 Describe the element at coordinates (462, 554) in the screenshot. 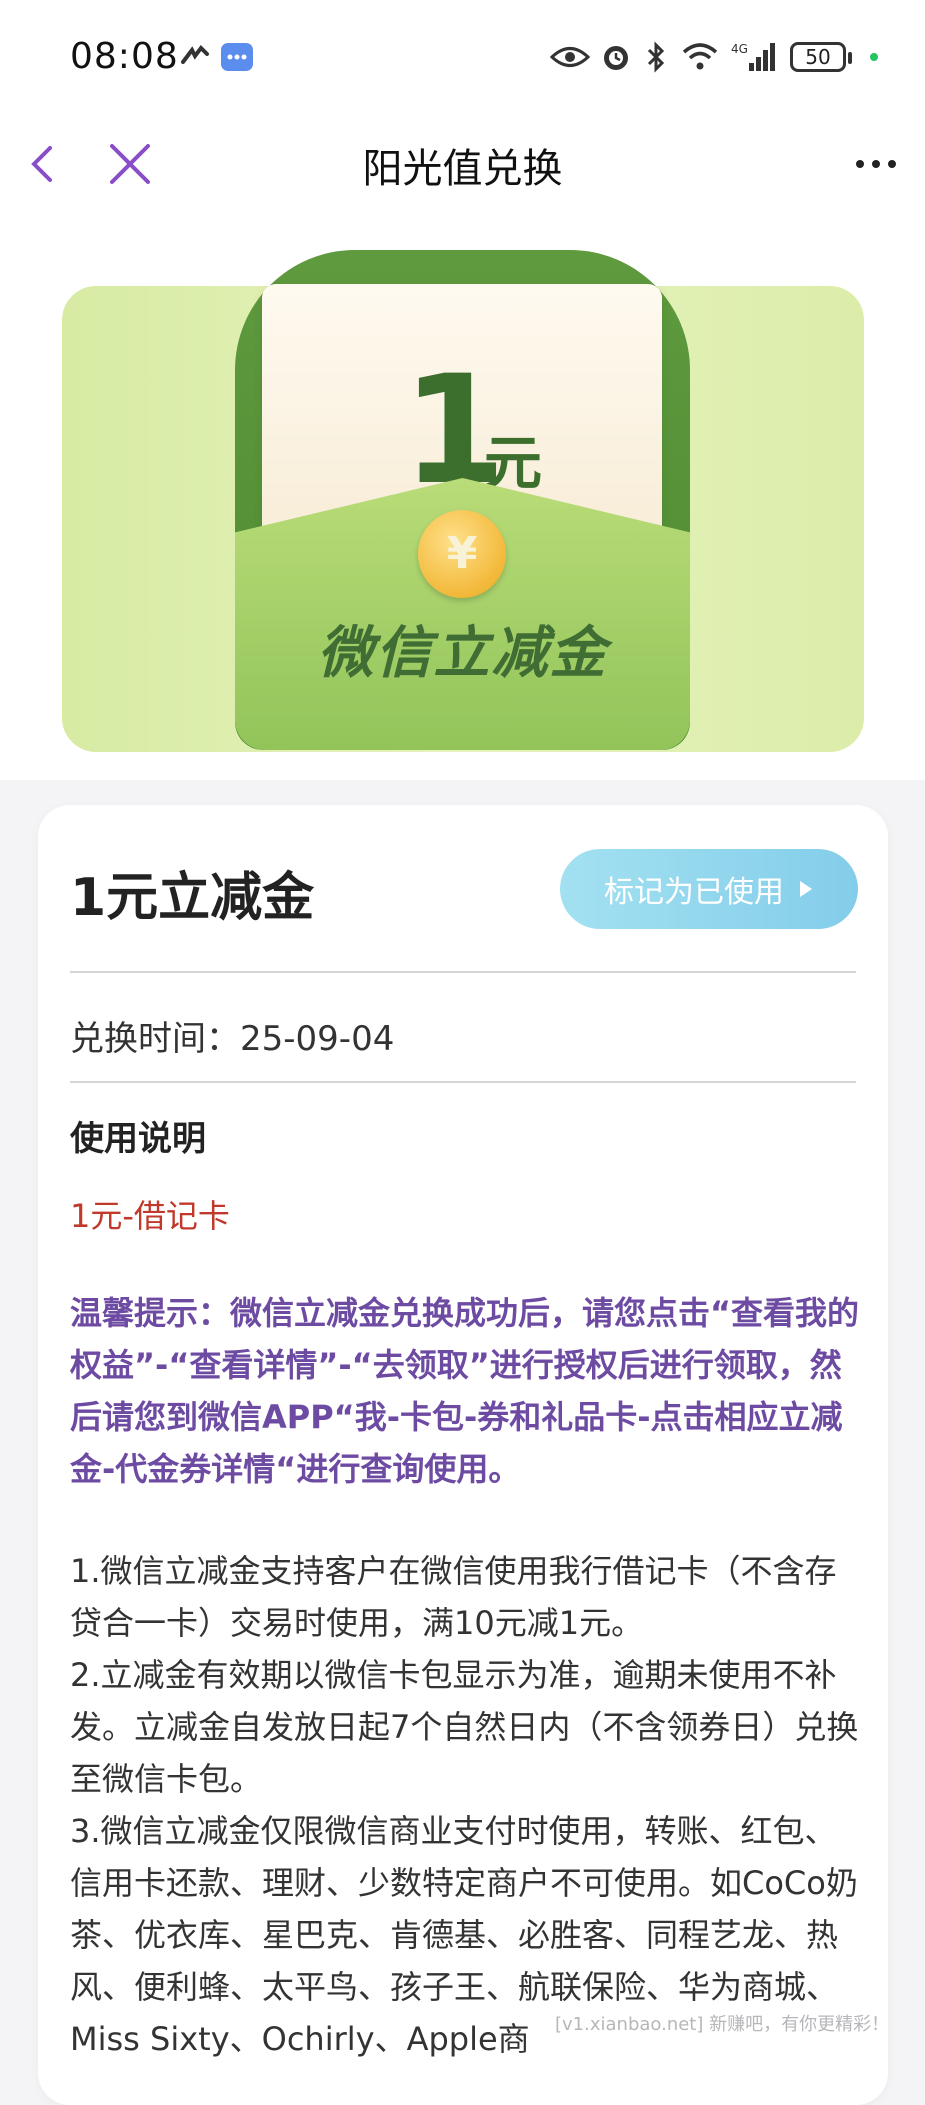

I see `coin-icon: ¥` at that location.